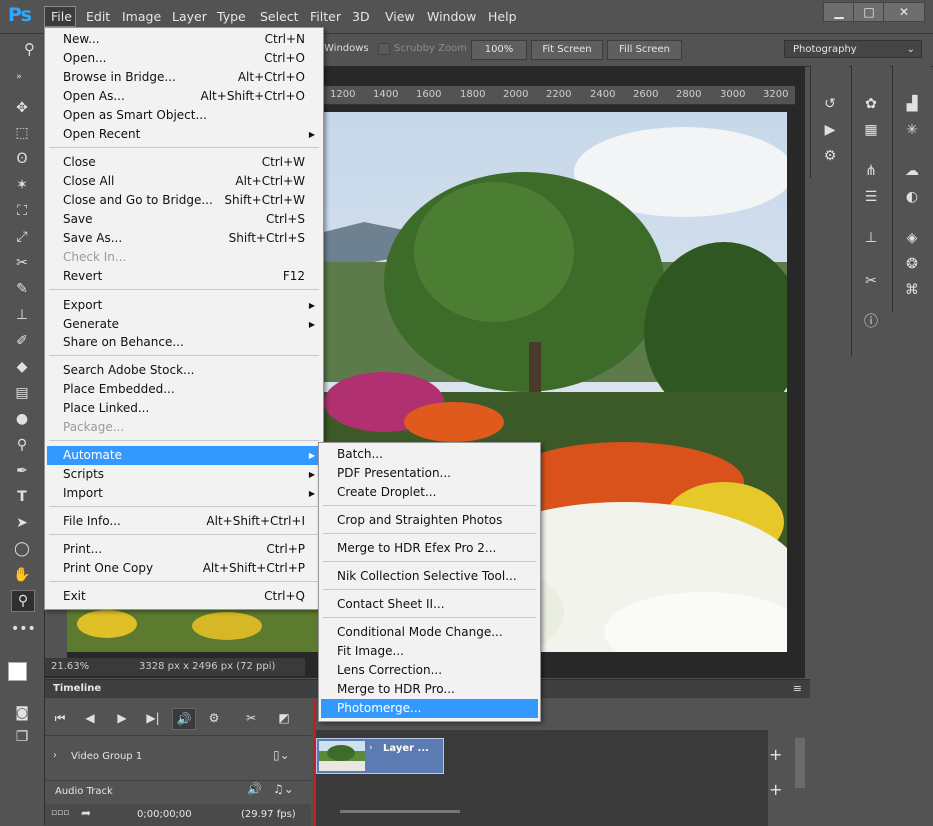  Describe the element at coordinates (23, 629) in the screenshot. I see `more-tools-icon: •••` at that location.